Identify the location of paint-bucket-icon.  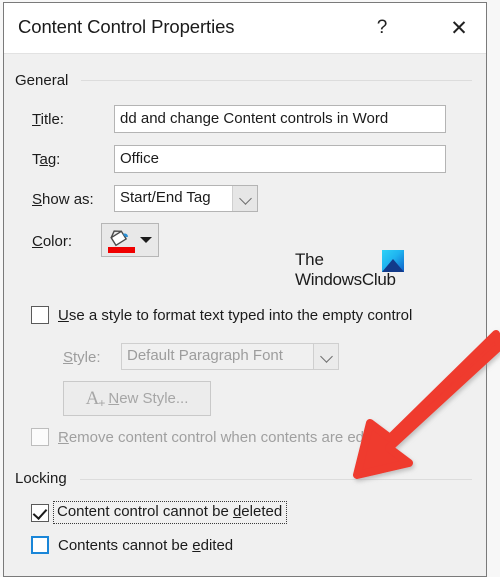
(119, 238).